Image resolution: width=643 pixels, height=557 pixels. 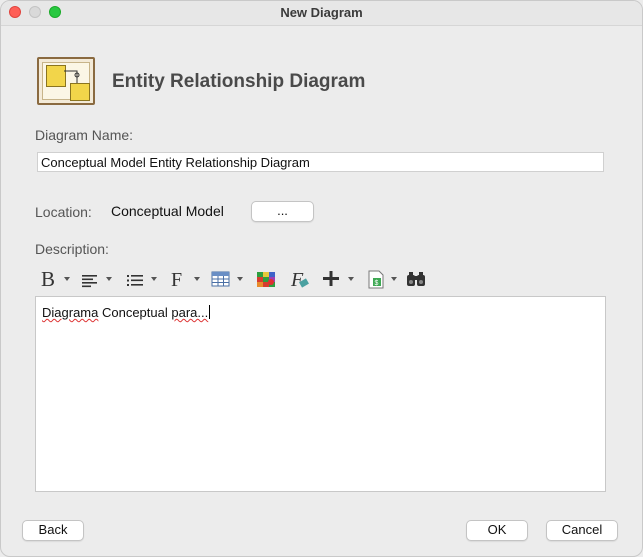 I want to click on location-value: Conceptual Model, so click(x=167, y=211).